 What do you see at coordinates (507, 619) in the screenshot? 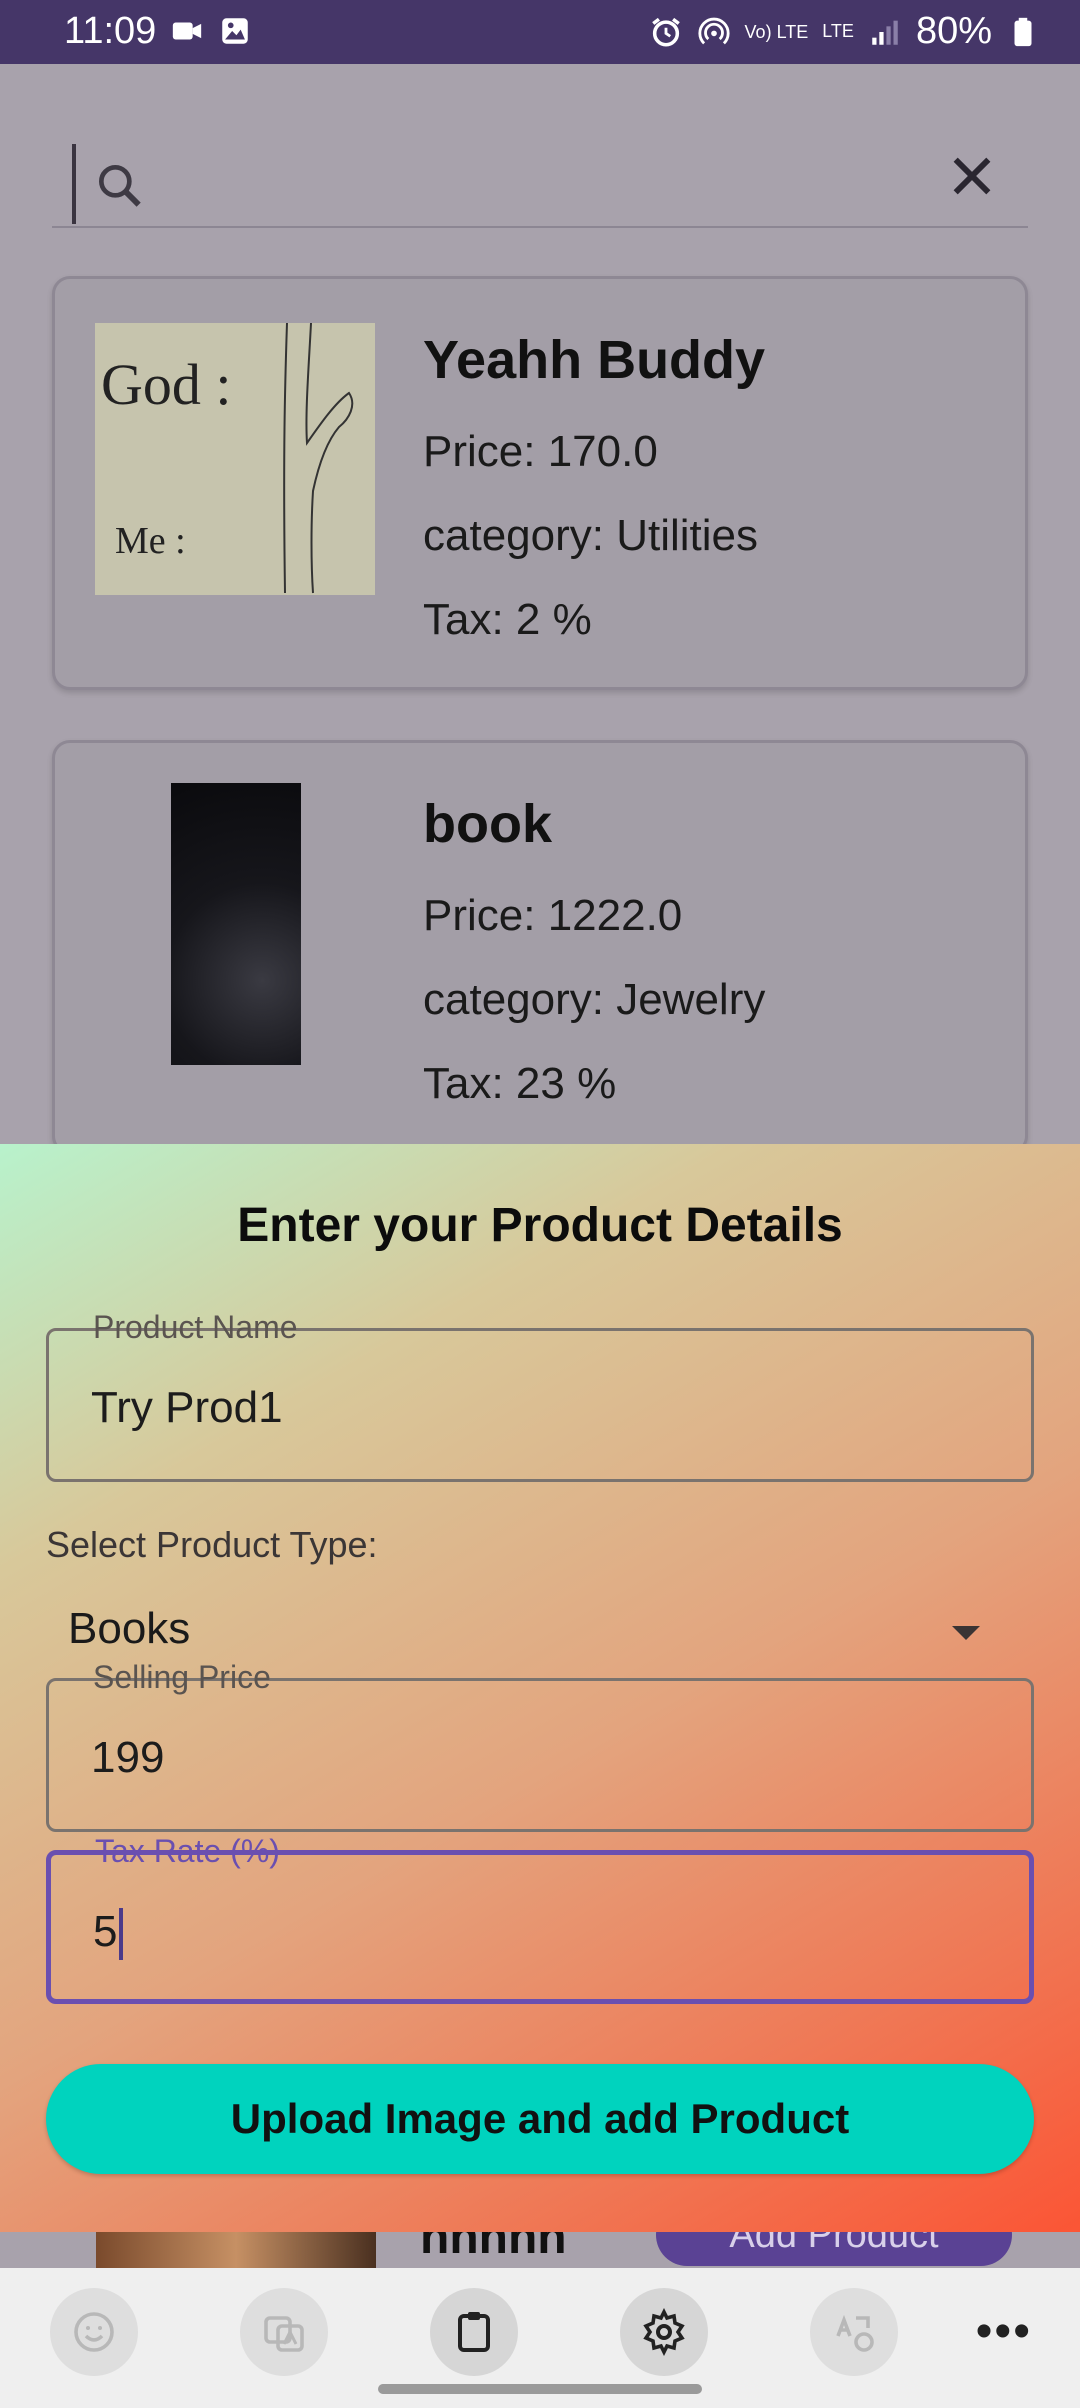
I see `product-tax: Tax: 2 %` at bounding box center [507, 619].